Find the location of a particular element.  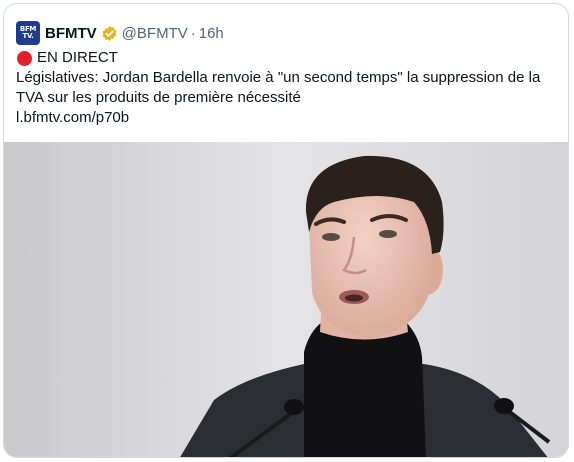

timestamp: 16h is located at coordinates (211, 33).